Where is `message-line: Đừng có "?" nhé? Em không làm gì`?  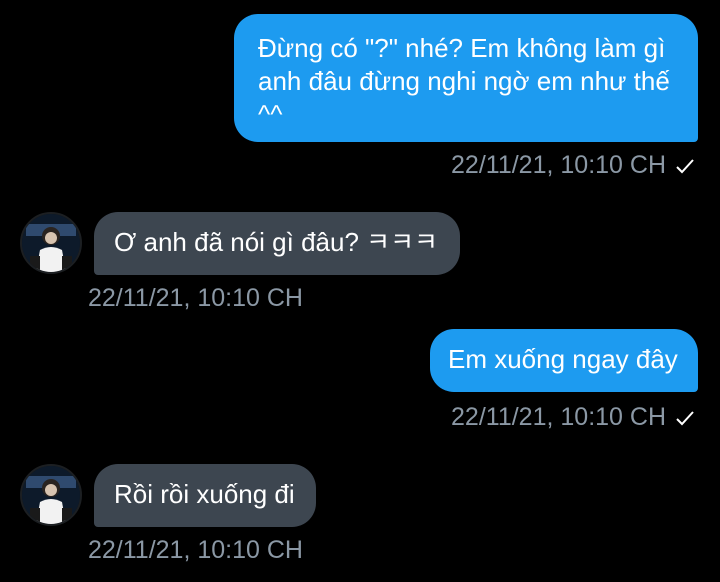
message-line: Đừng có "?" nhé? Em không làm gì is located at coordinates (462, 48).